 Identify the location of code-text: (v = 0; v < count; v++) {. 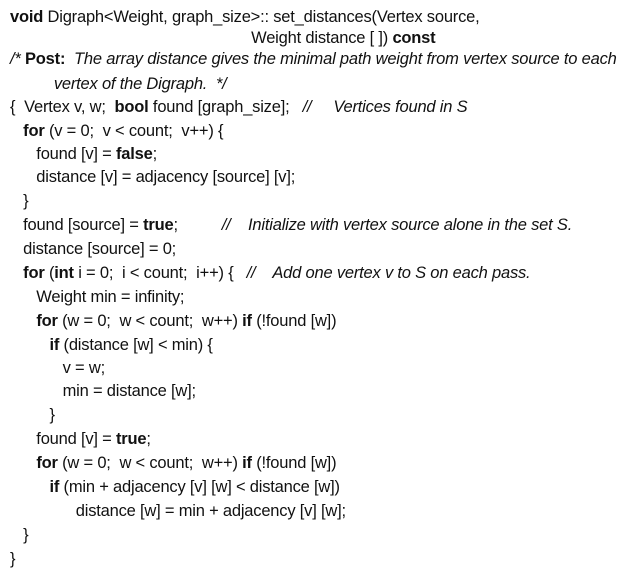
(134, 131).